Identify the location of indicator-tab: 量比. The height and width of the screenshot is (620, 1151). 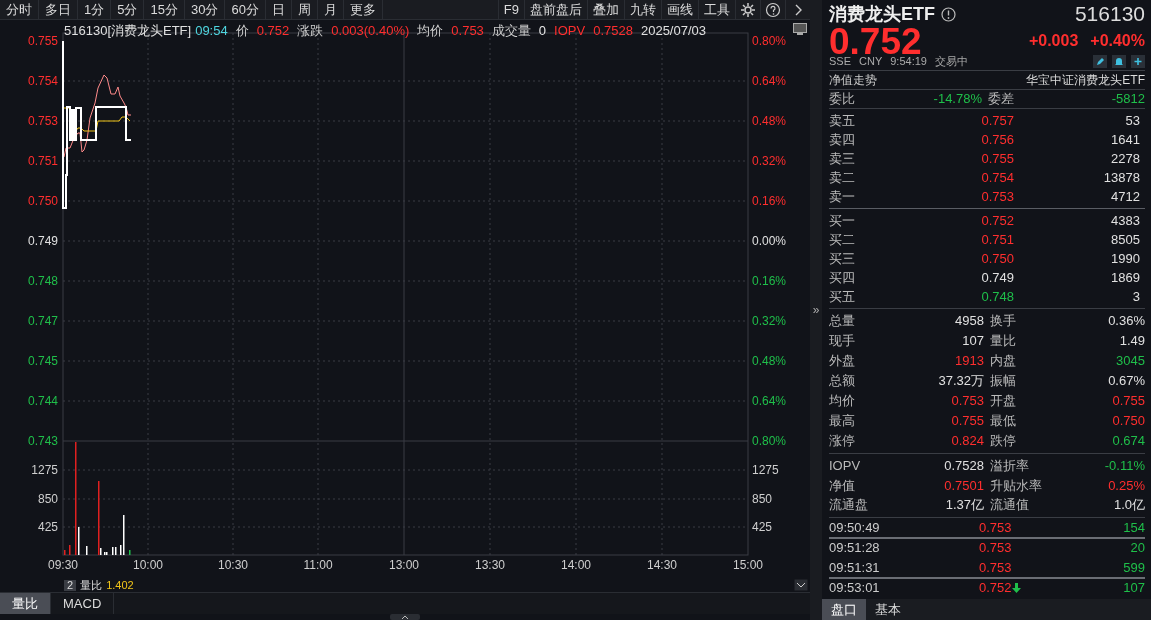
(25, 603).